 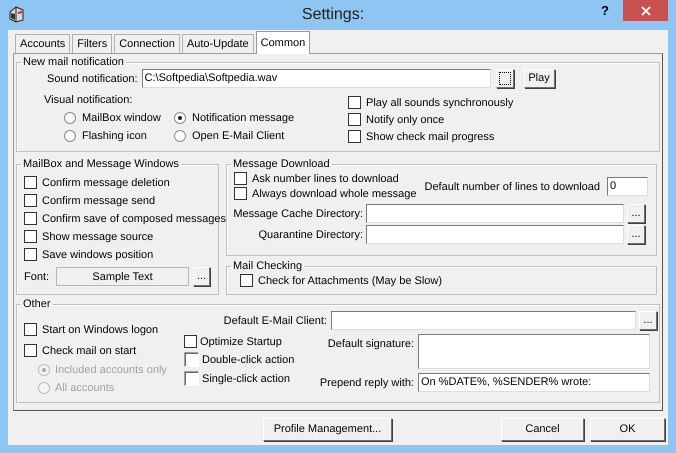 I want to click on checkbox-label: Show check mail progress, so click(x=430, y=136).